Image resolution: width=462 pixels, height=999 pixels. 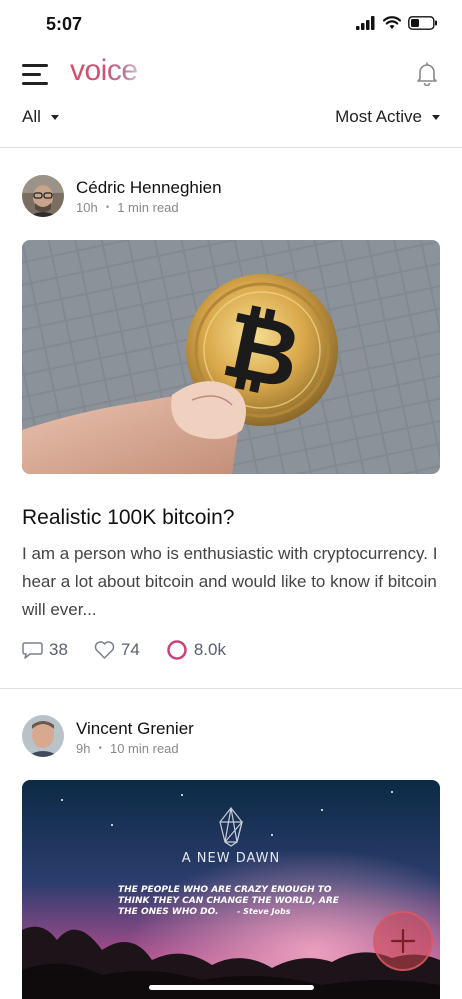 I want to click on status-time: 5:07, so click(x=64, y=24).